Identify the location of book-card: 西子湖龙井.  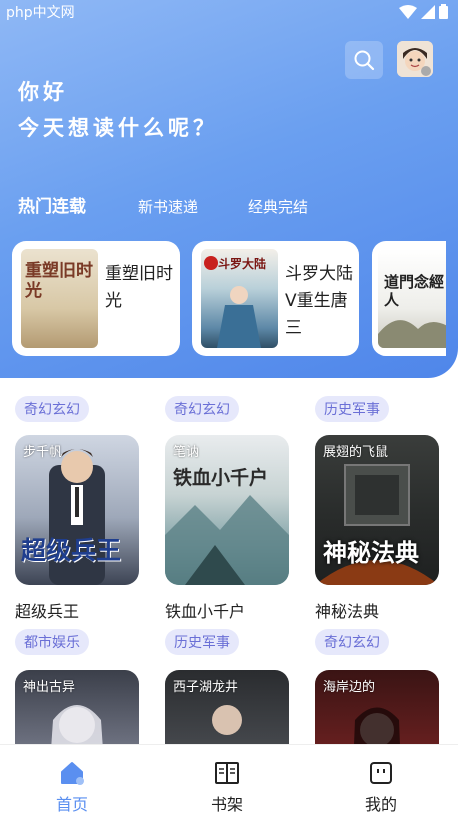
(227, 707).